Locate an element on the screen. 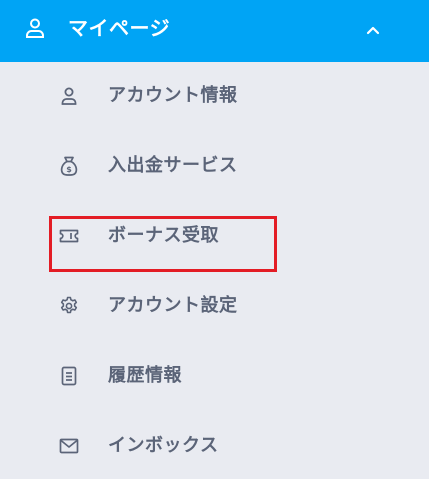  menu-item-account-info: アカウント情報 is located at coordinates (214, 97).